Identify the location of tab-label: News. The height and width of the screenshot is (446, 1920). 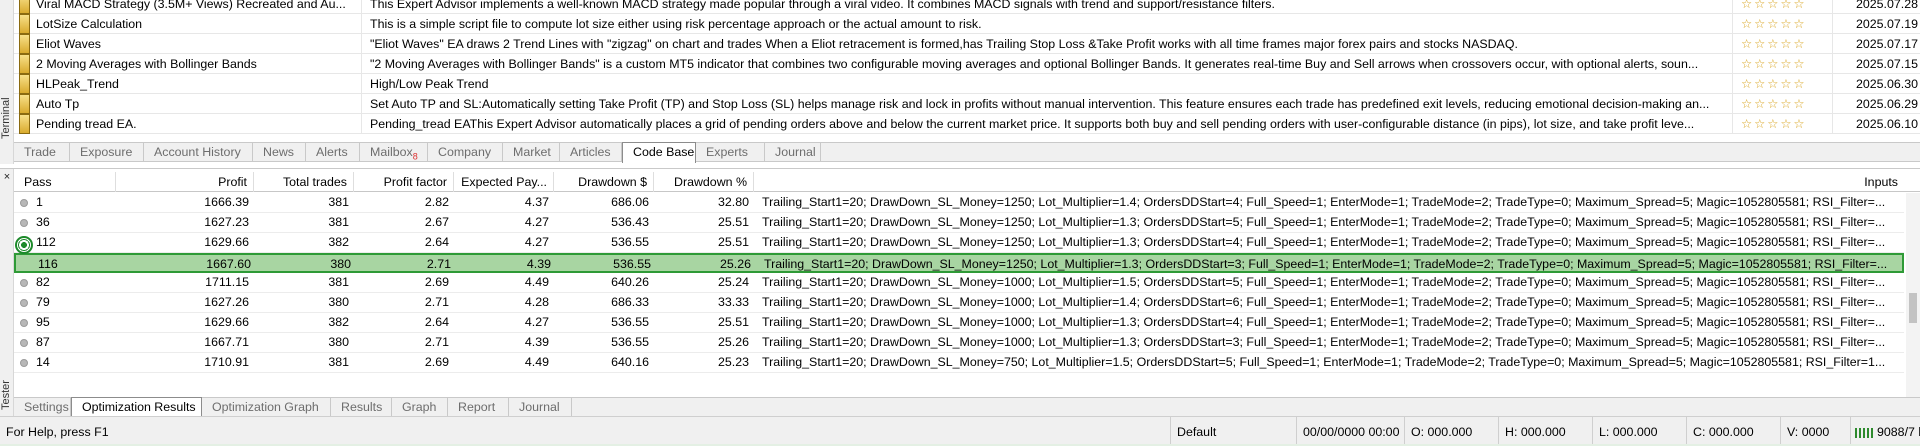
(278, 152).